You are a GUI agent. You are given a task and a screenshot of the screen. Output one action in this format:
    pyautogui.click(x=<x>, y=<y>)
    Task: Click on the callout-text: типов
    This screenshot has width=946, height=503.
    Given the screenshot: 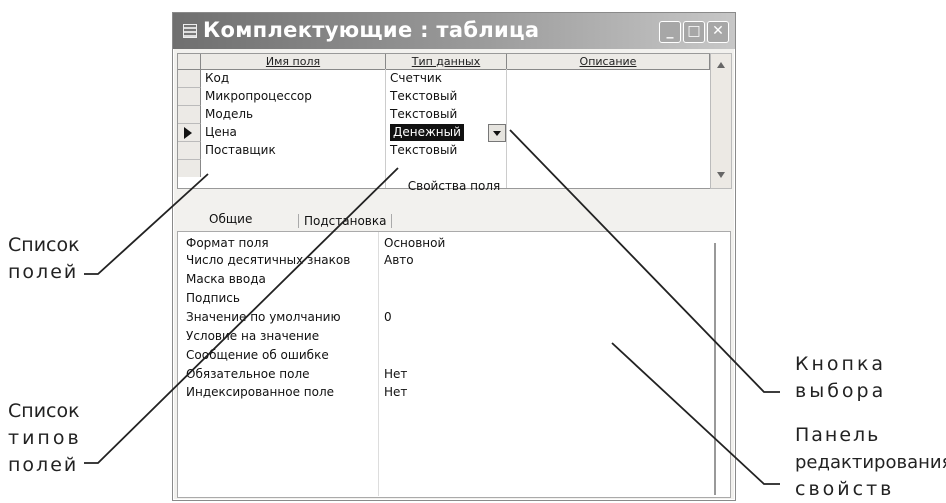 What is the action you would take?
    pyautogui.click(x=45, y=438)
    